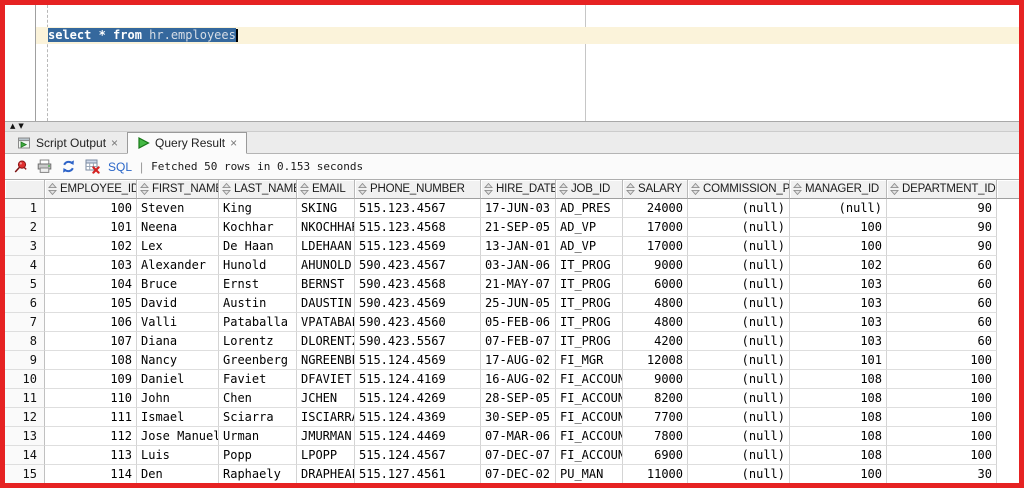 This screenshot has height=488, width=1024. Describe the element at coordinates (326, 436) in the screenshot. I see `grid-cell: JMURMAN` at that location.